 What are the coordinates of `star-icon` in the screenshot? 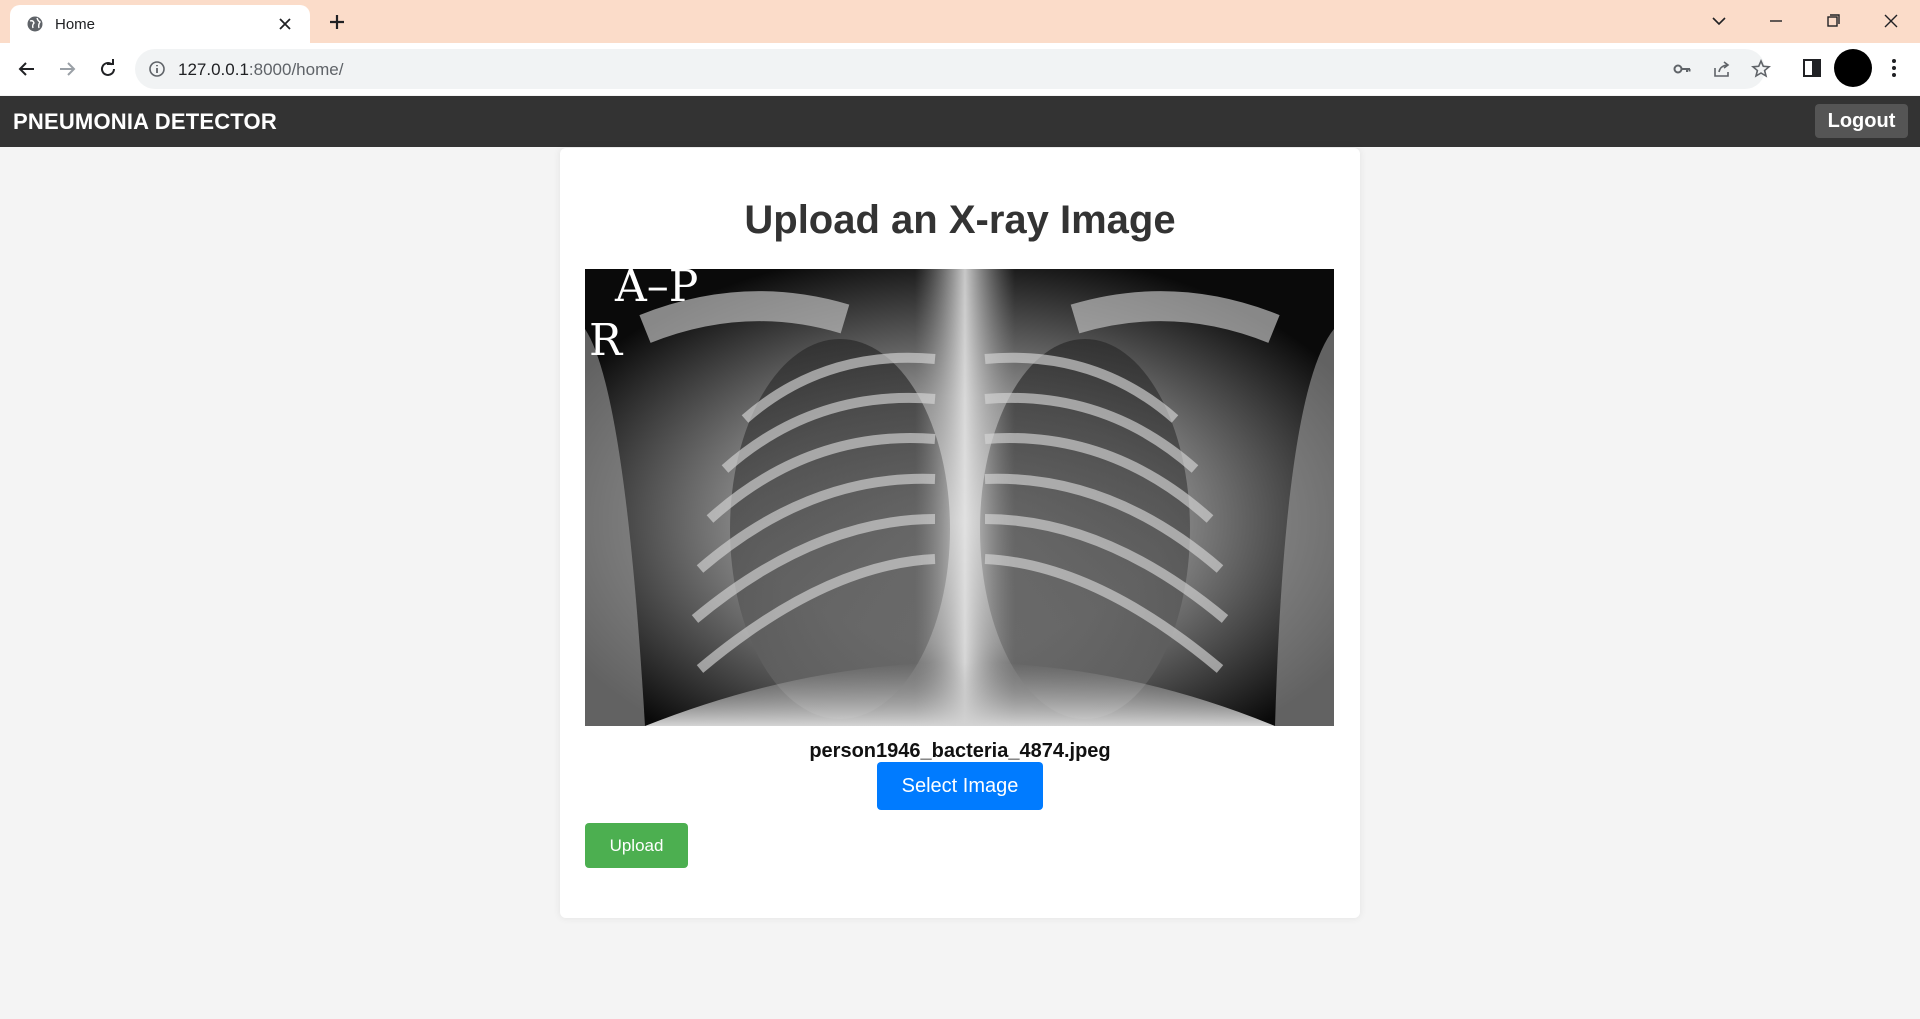 It's located at (1761, 69).